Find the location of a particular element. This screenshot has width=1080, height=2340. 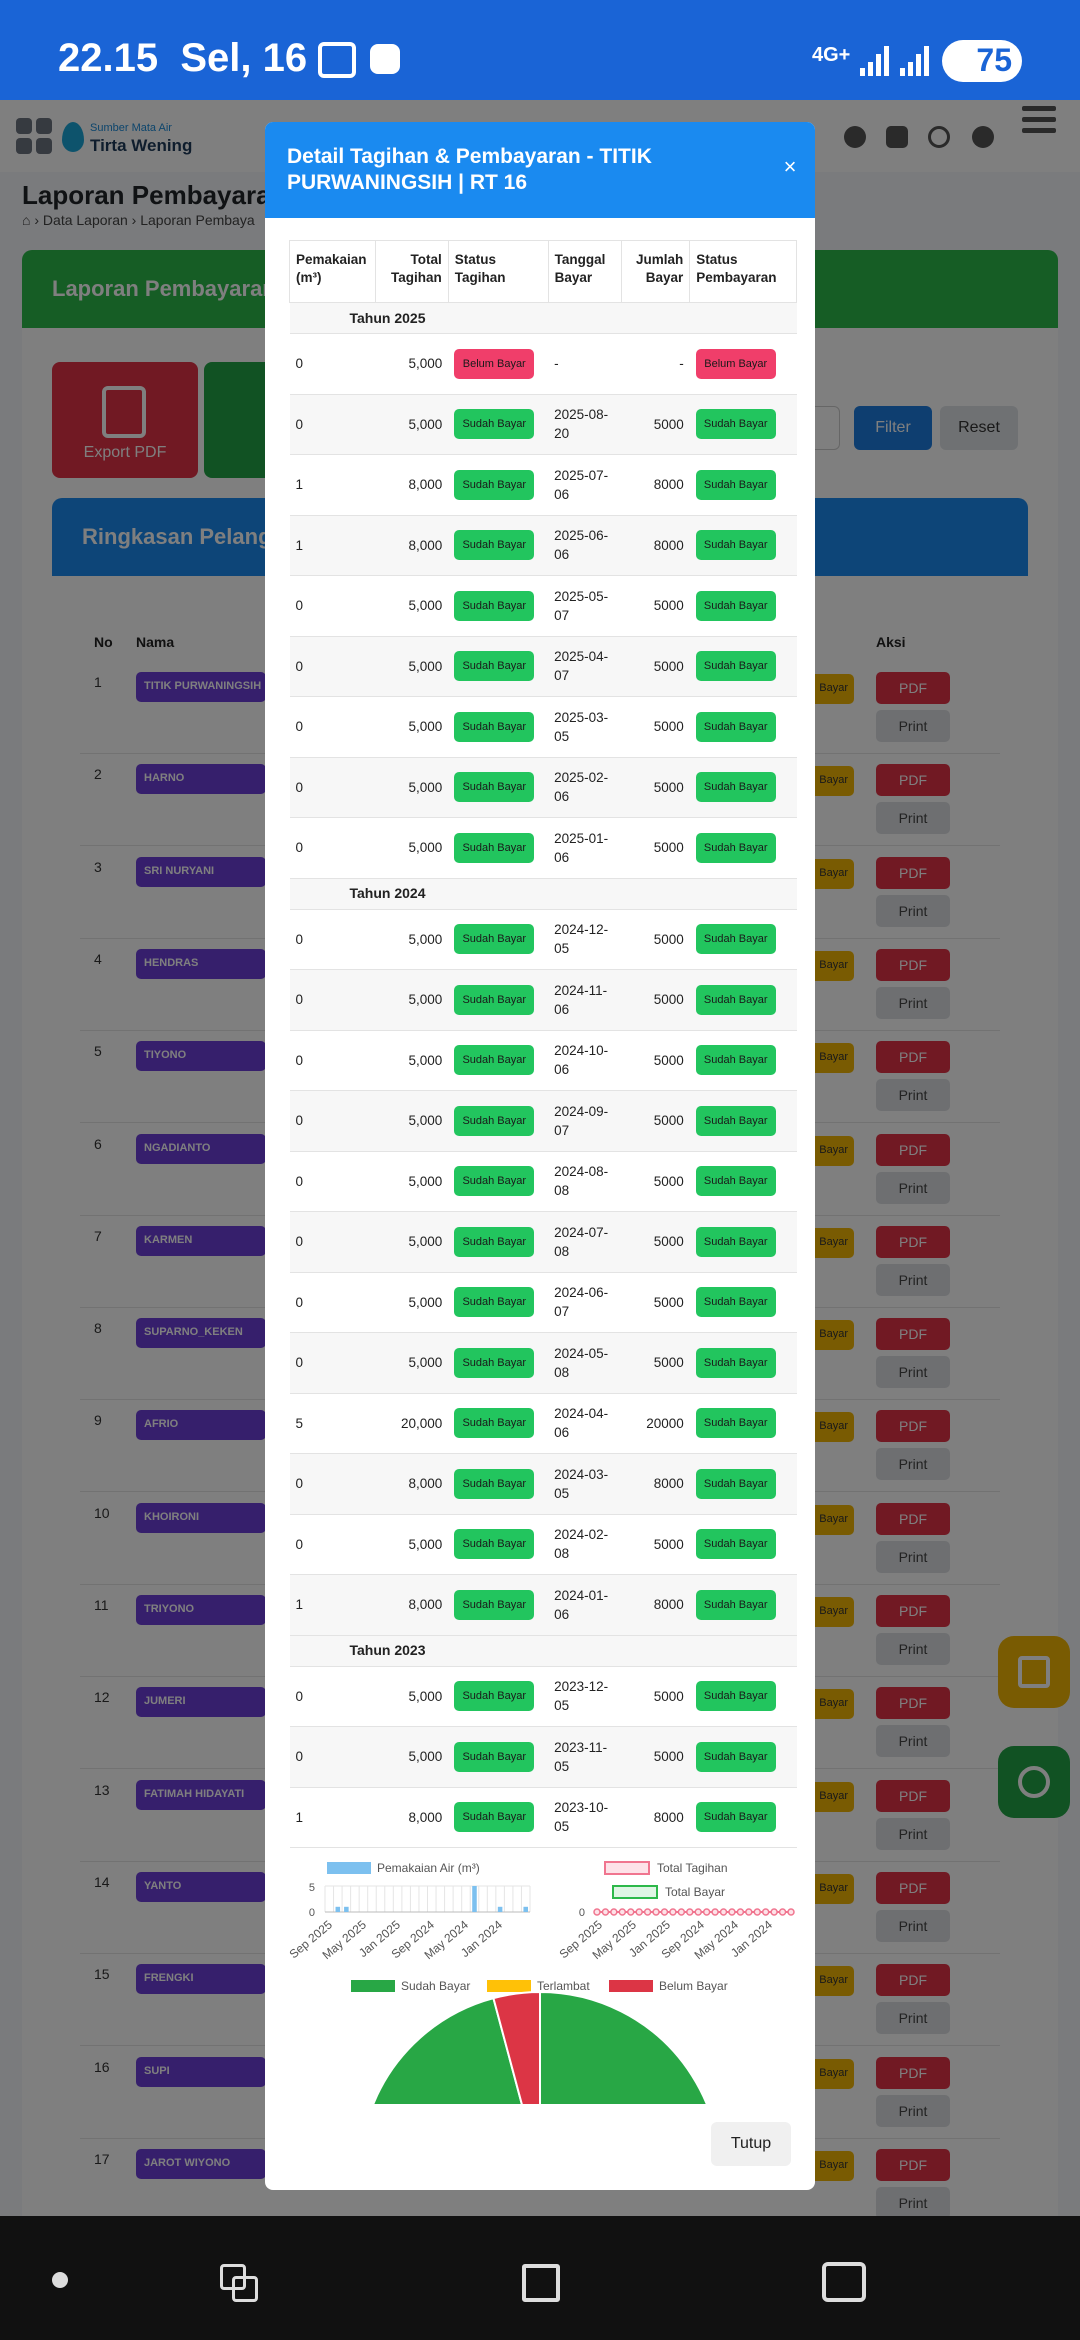

legend-label: Terlambat is located at coordinates (563, 1986).